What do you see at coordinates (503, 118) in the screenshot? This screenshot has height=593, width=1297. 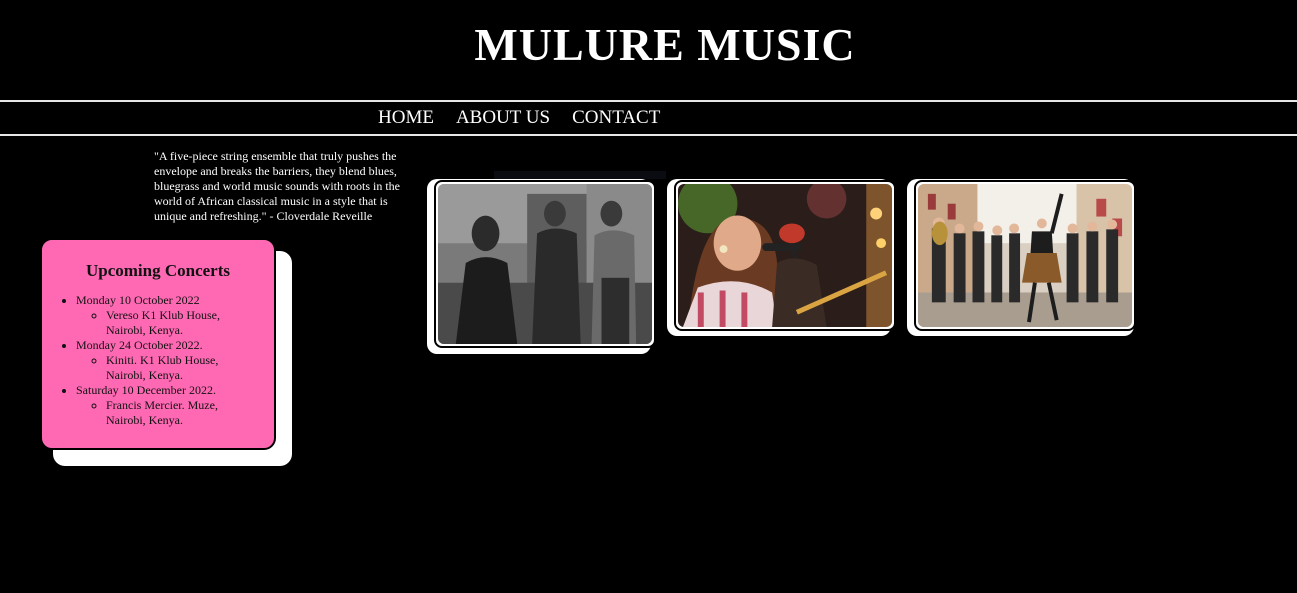 I see `nav-about-link: ABOUT US` at bounding box center [503, 118].